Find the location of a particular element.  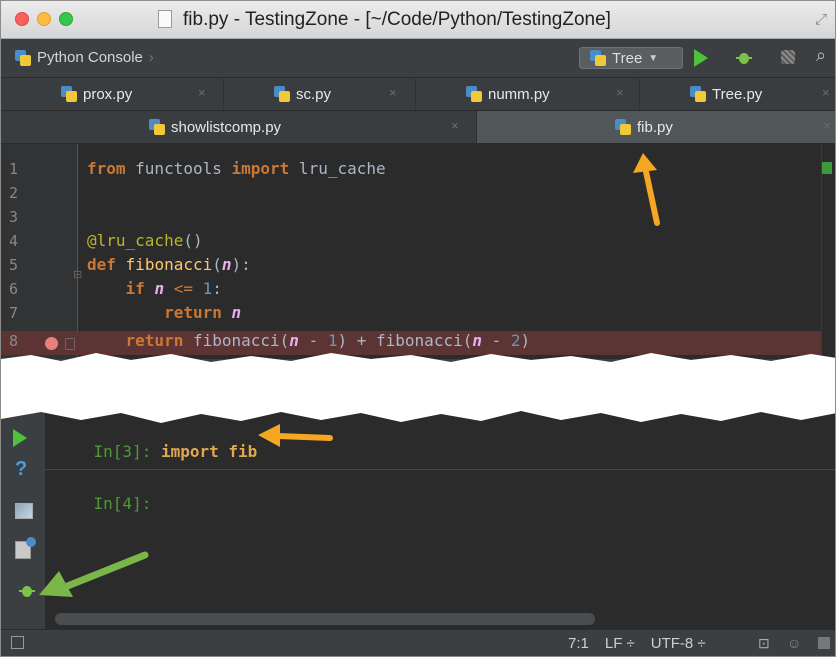

zoom-window-button is located at coordinates (66, 19).